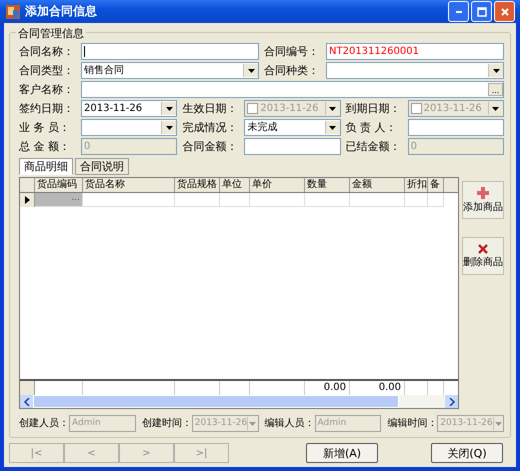 The width and height of the screenshot is (520, 471). Describe the element at coordinates (210, 147) in the screenshot. I see `field-label: 合同金额：` at that location.